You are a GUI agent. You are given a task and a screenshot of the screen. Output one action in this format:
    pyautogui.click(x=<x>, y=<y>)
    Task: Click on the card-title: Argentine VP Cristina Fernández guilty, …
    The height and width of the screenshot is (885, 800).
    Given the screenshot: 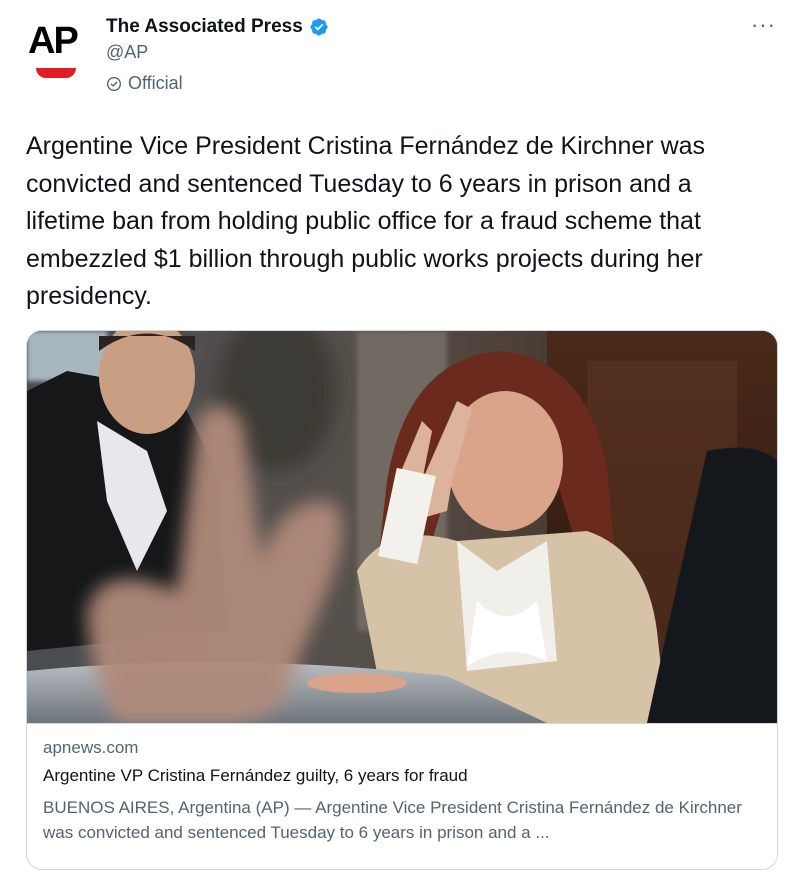 What is the action you would take?
    pyautogui.click(x=255, y=775)
    